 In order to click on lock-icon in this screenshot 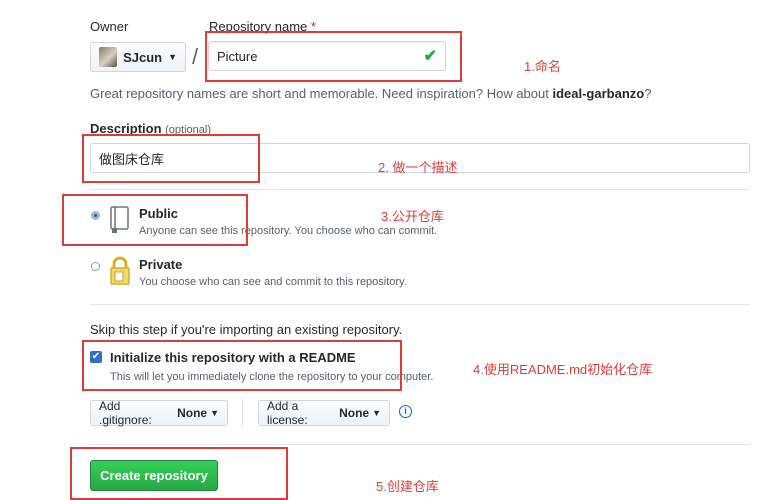, I will do `click(120, 270)`.